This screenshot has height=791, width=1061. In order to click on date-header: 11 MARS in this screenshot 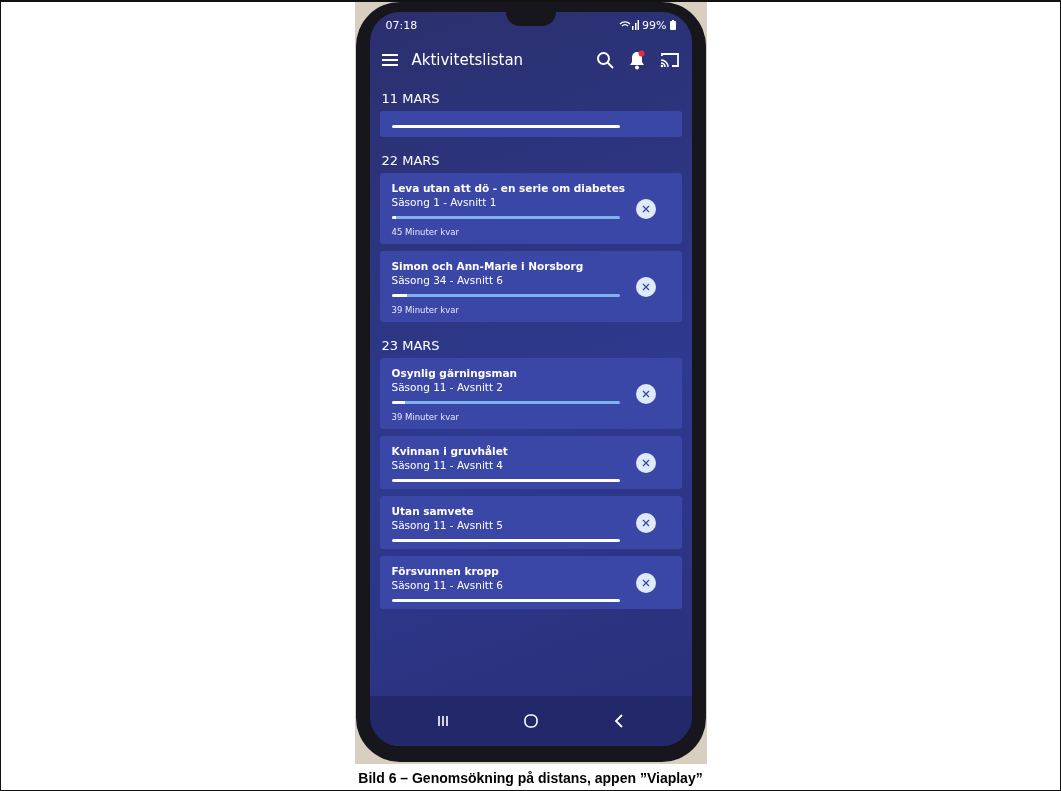, I will do `click(410, 99)`.